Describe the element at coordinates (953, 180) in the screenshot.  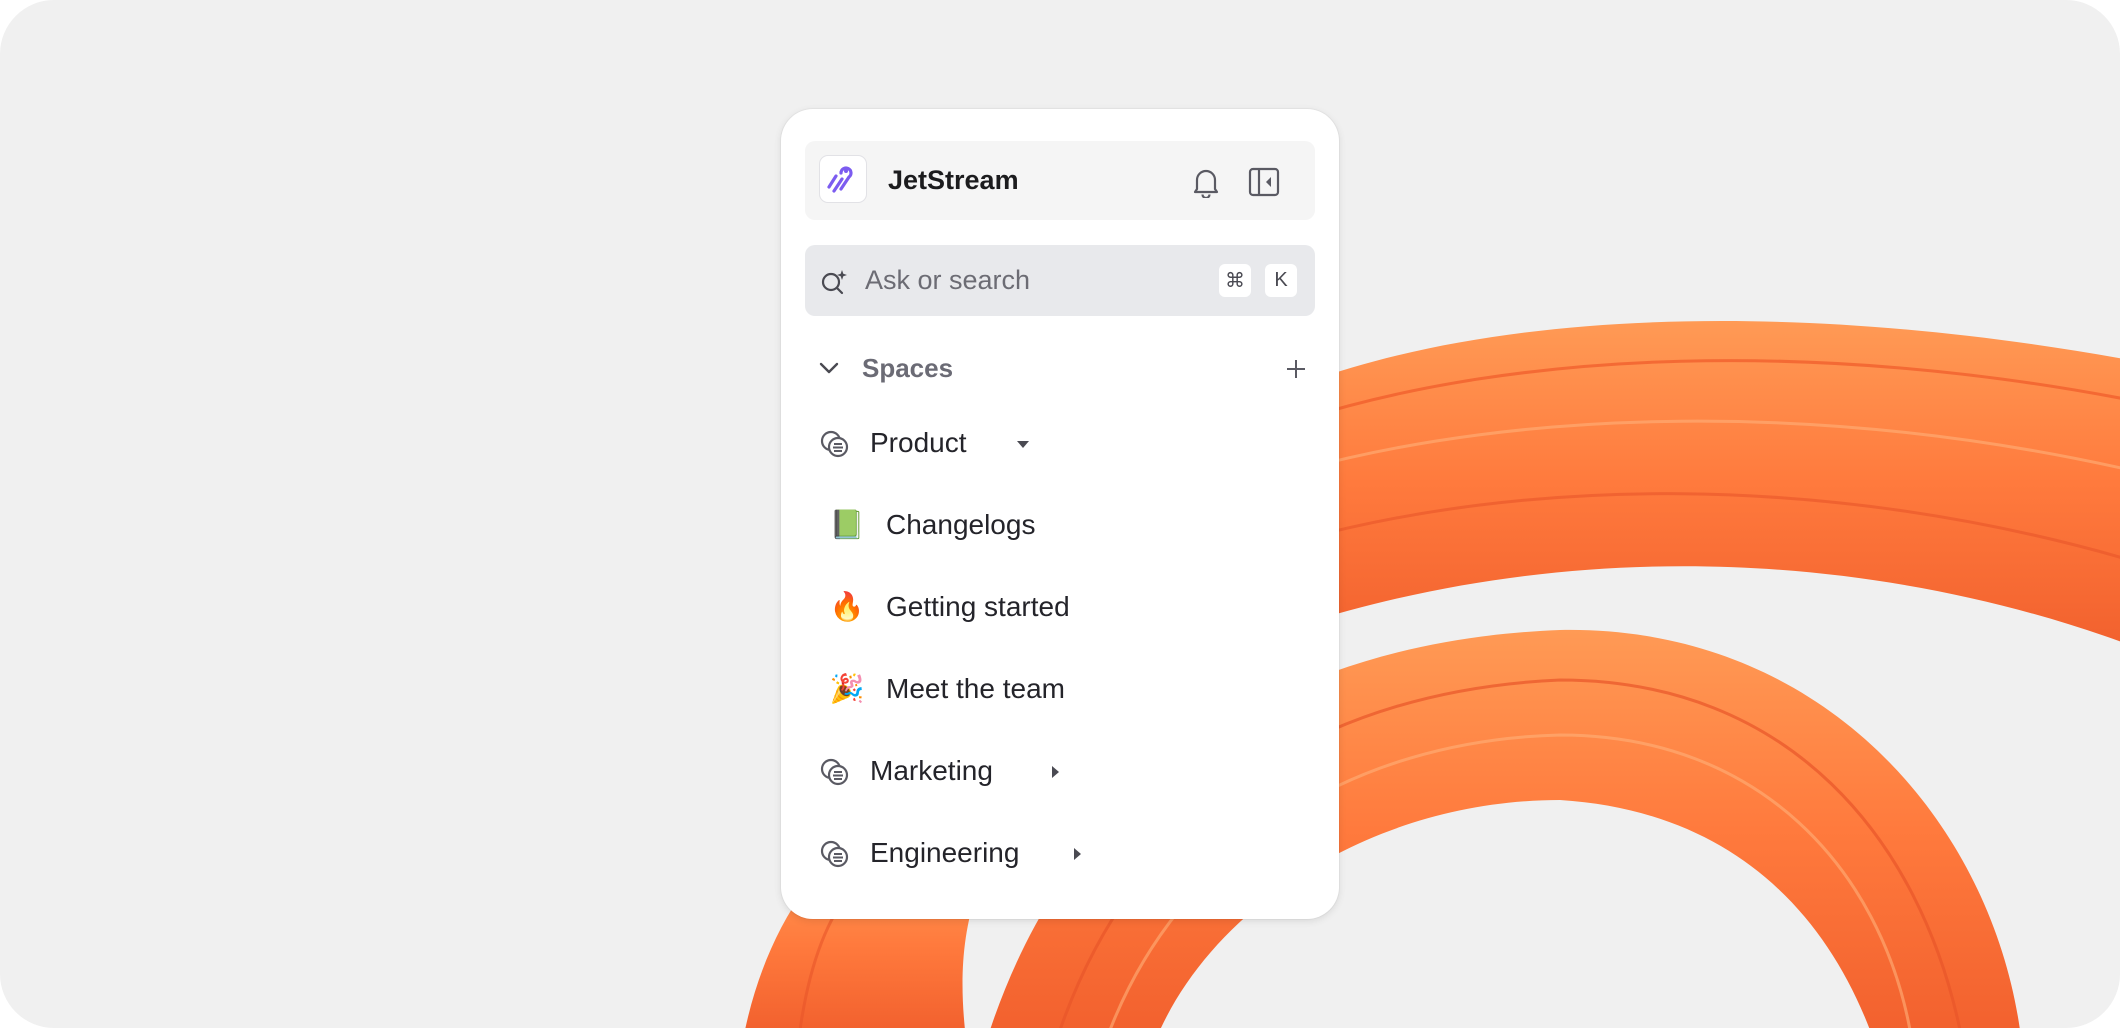
I see `workspace-name: JetStream` at that location.